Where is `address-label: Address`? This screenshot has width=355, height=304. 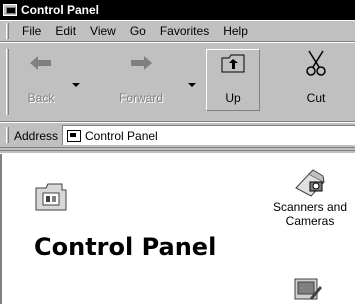 address-label: Address is located at coordinates (36, 136).